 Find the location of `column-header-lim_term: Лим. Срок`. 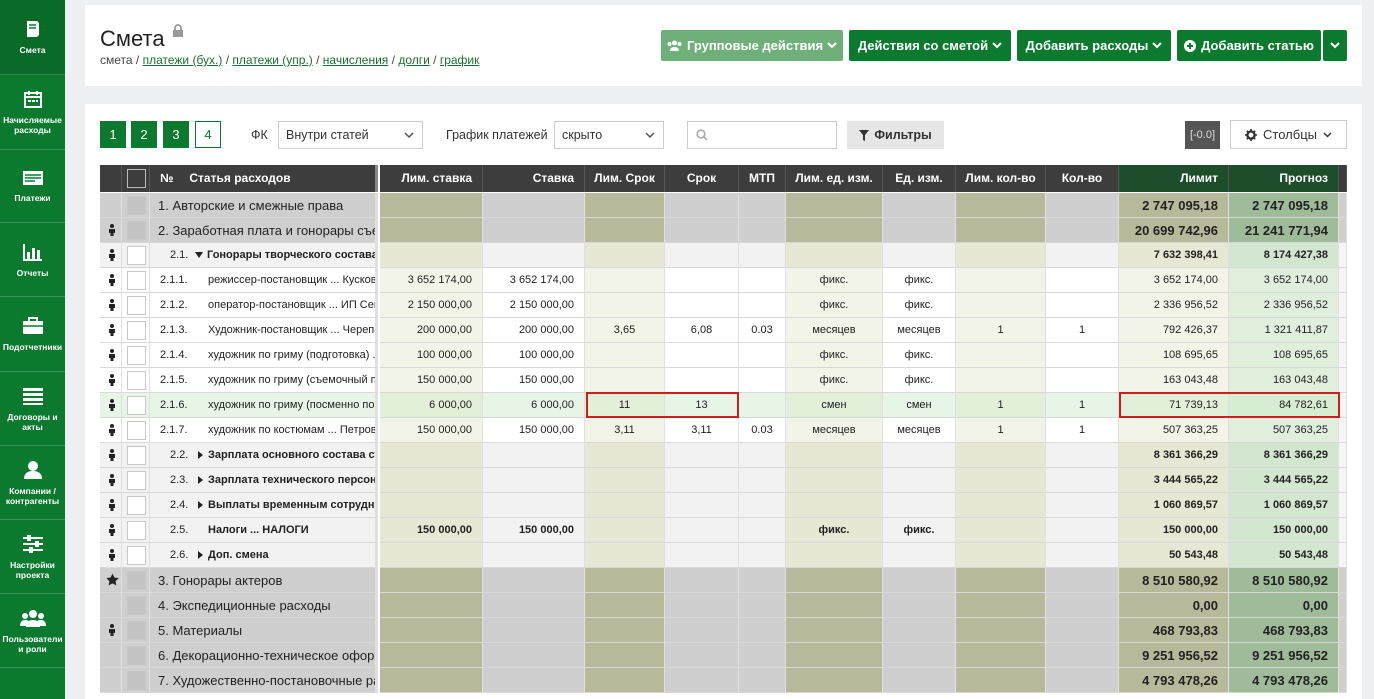

column-header-lim_term: Лим. Срок is located at coordinates (625, 178).